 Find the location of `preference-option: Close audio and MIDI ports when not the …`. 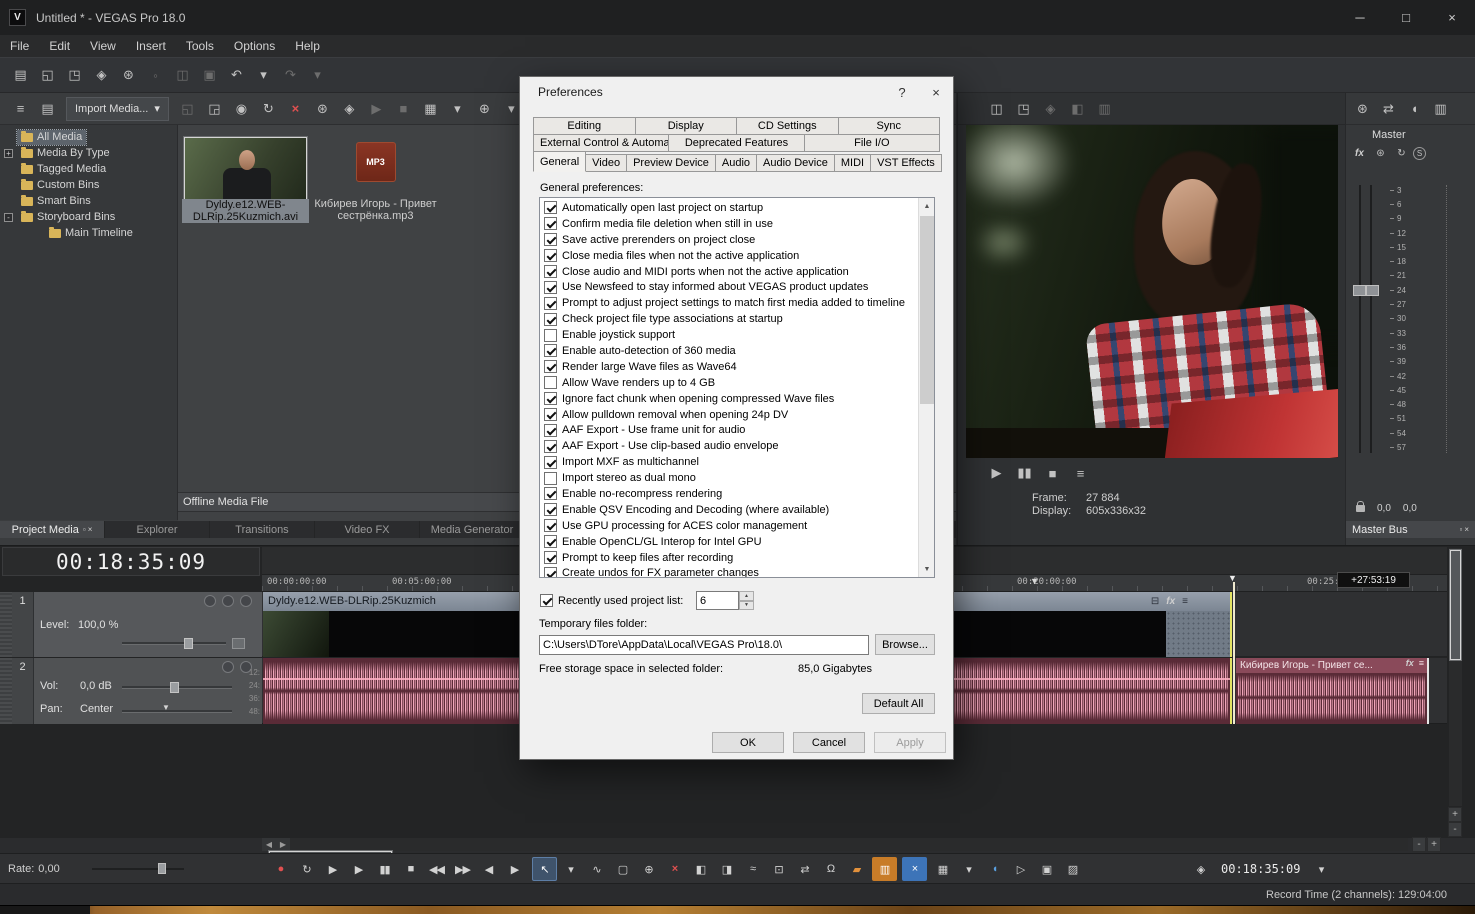

preference-option: Close audio and MIDI ports when not the … is located at coordinates (729, 272).